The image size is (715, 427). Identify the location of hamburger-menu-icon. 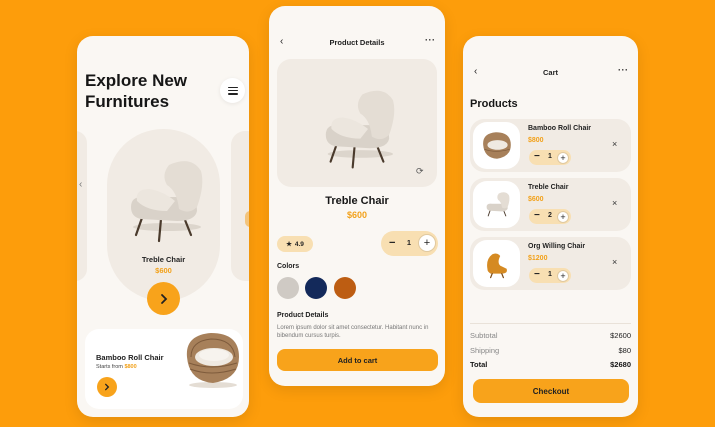
(232, 90).